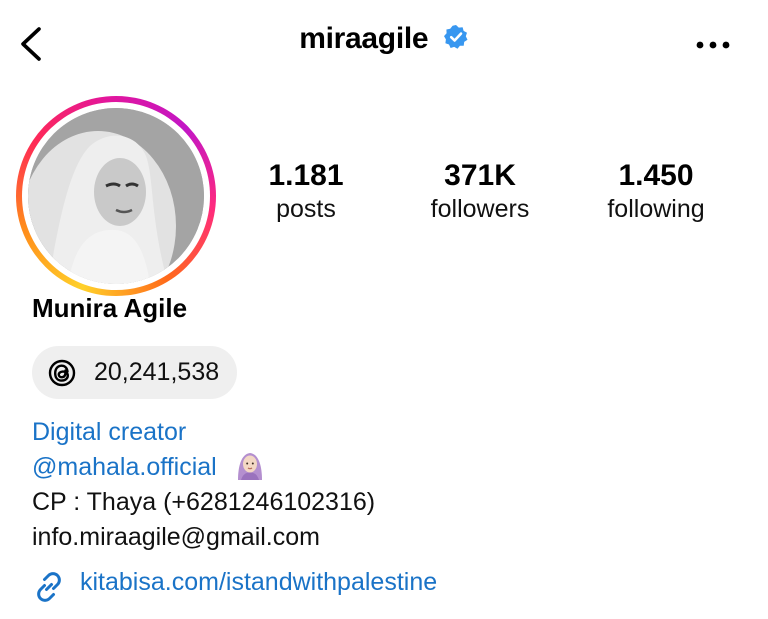  Describe the element at coordinates (480, 175) in the screenshot. I see `stat-followers-count: 371K` at that location.